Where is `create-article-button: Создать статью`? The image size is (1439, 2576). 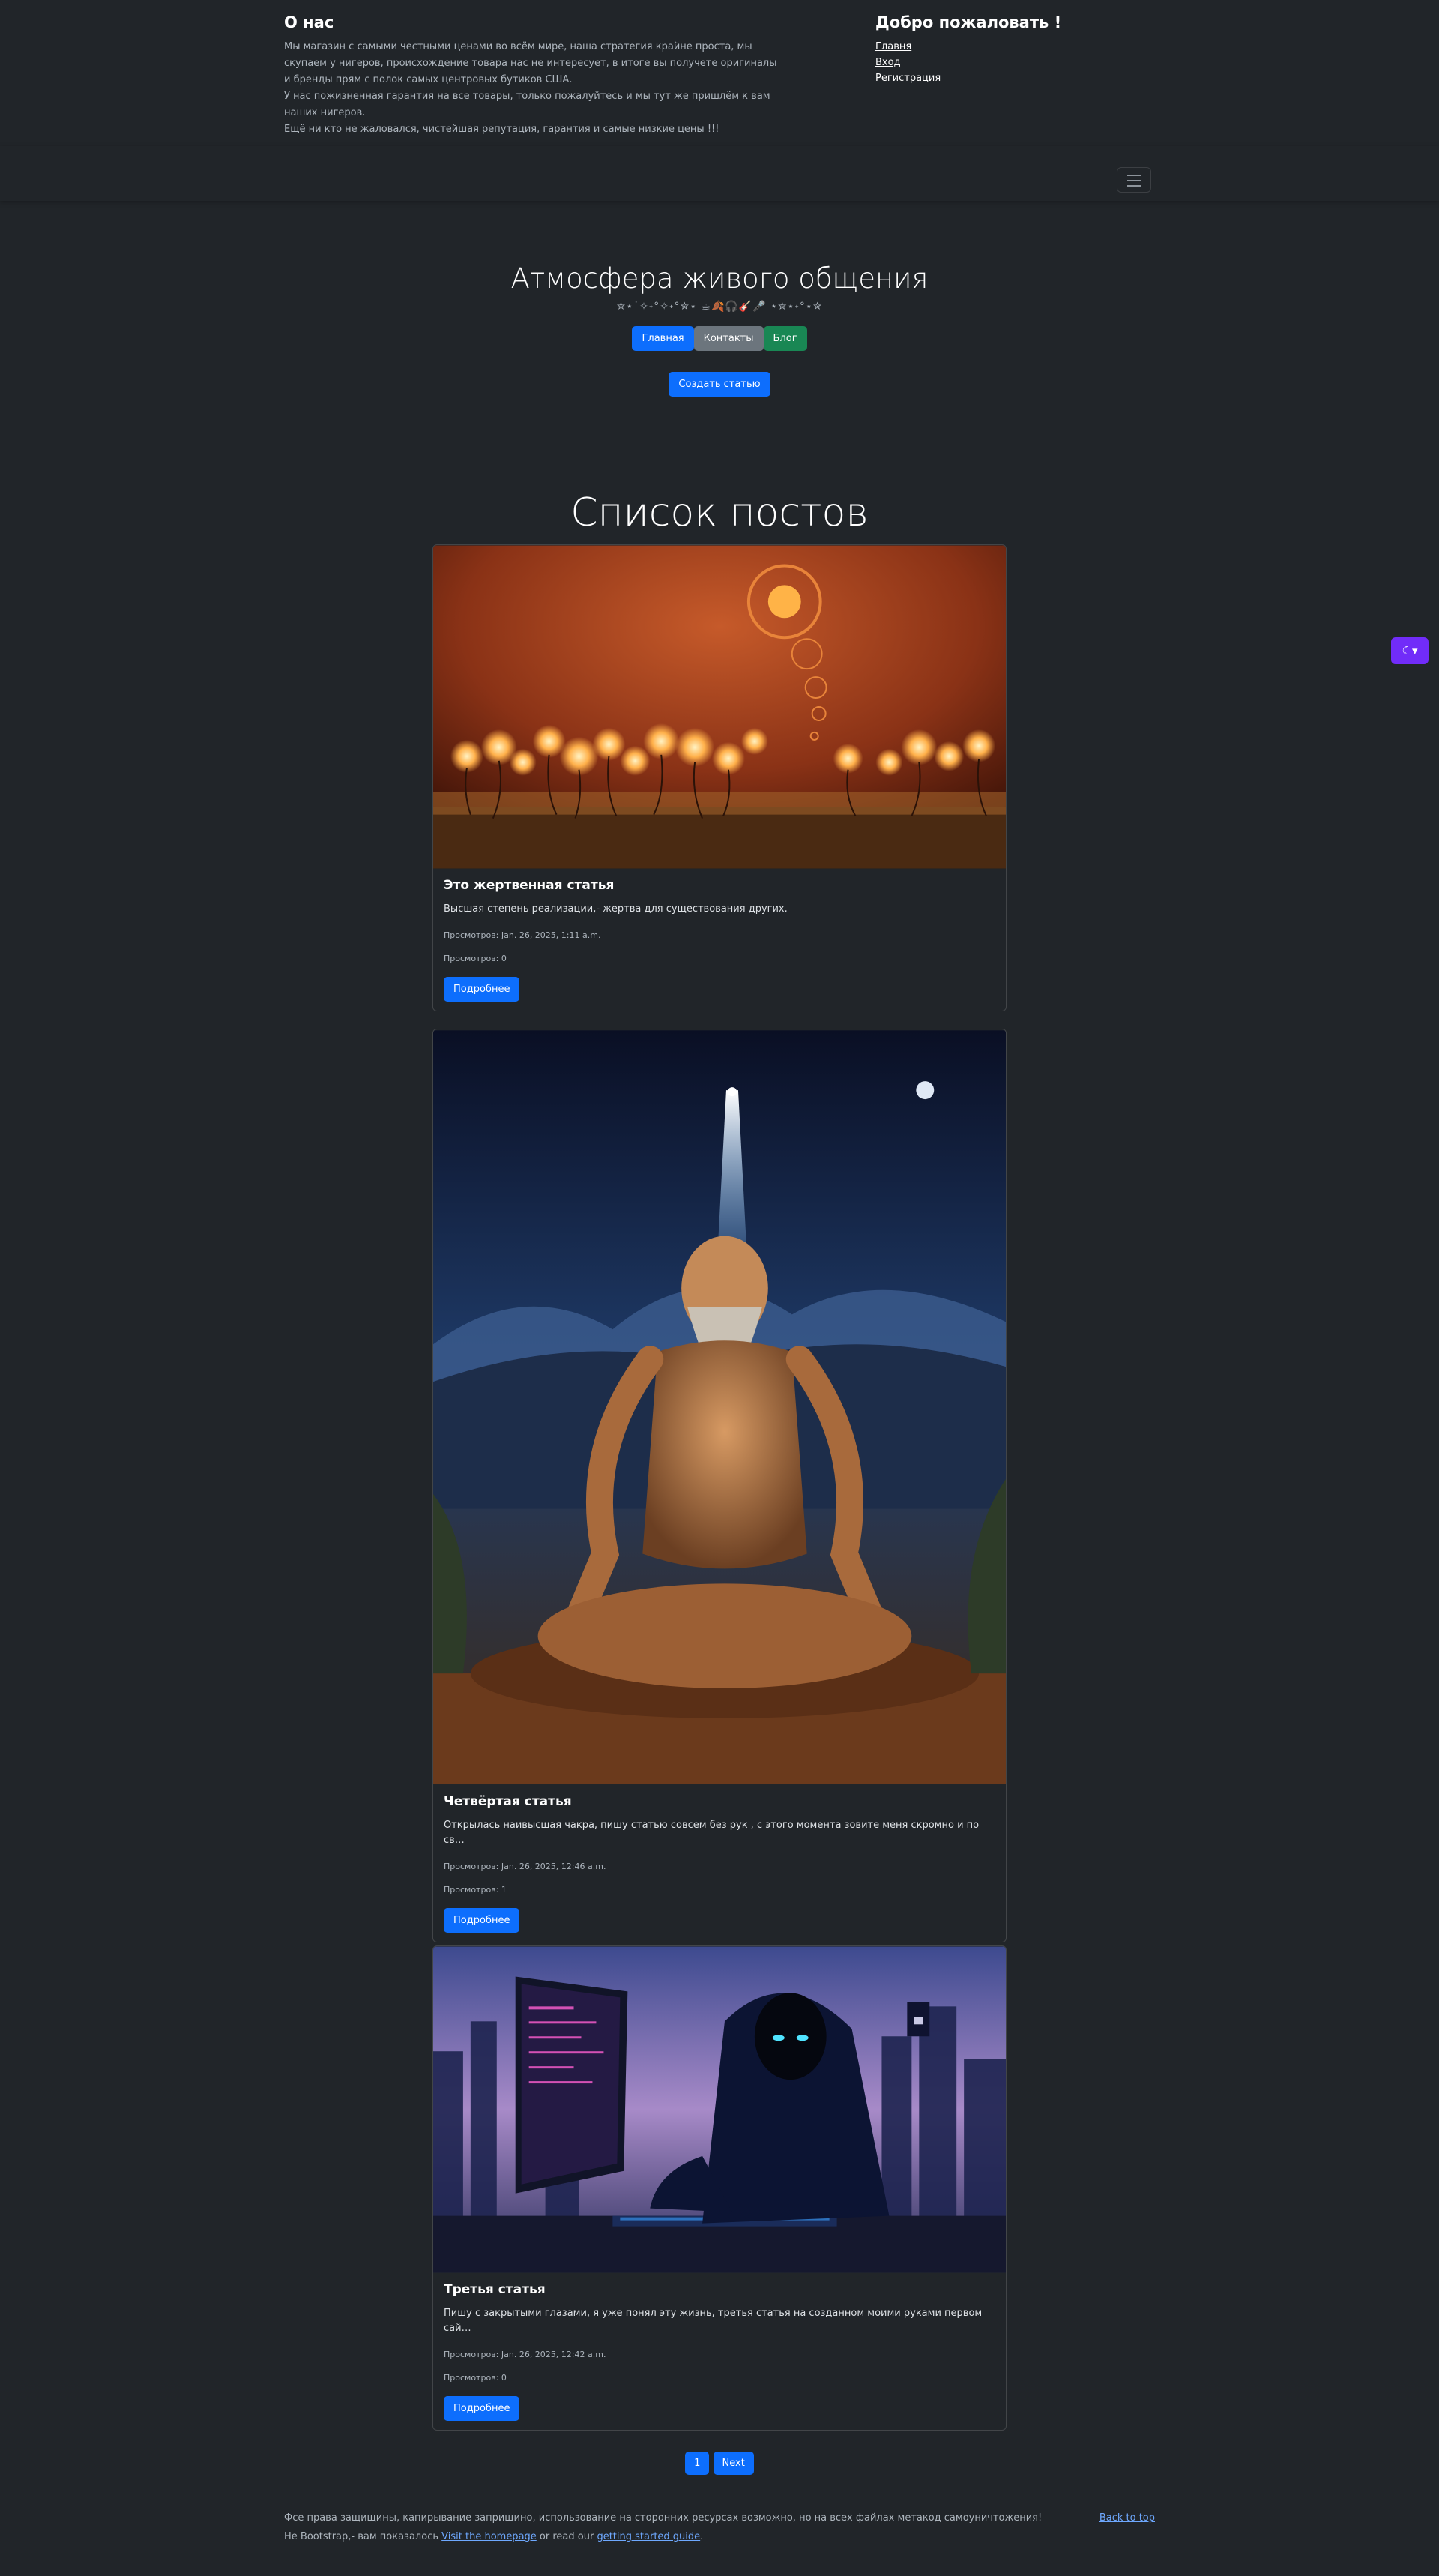 create-article-button: Создать статью is located at coordinates (719, 384).